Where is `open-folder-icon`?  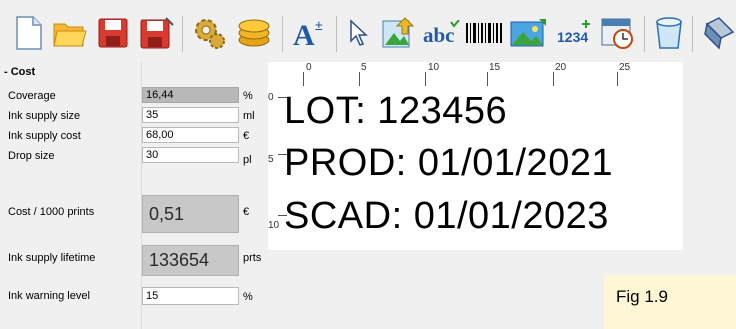
open-folder-icon is located at coordinates (70, 33).